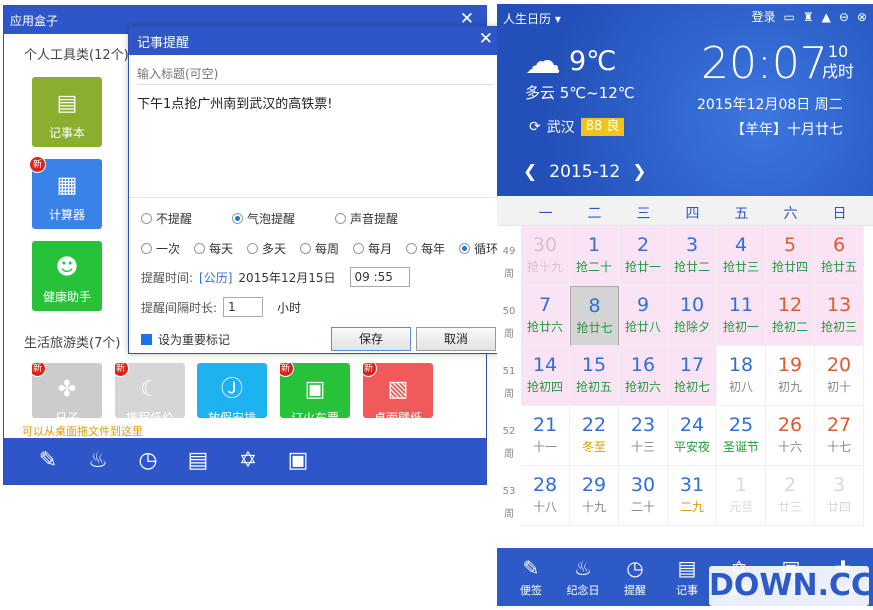 Image resolution: width=873 pixels, height=610 pixels. What do you see at coordinates (67, 185) in the screenshot?
I see `calculator-icon: ▦` at bounding box center [67, 185].